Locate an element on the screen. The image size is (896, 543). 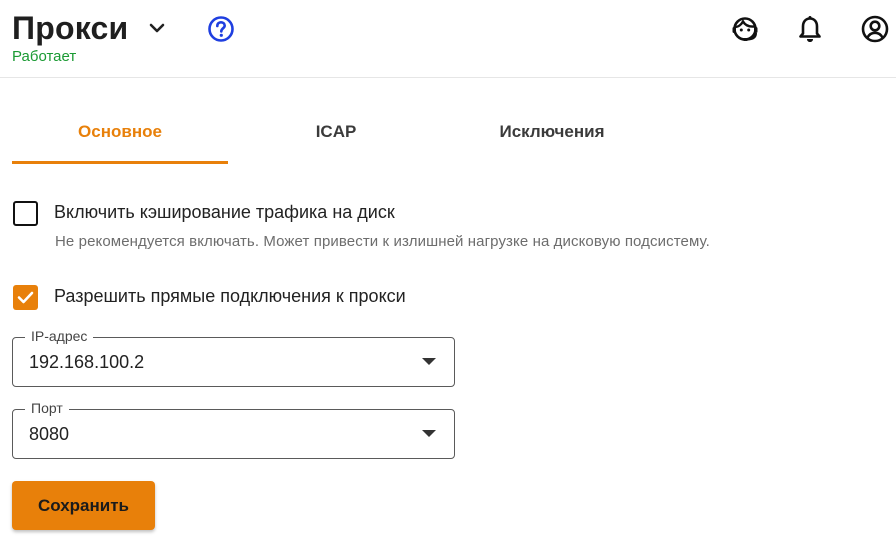
tab-icap: ICAP is located at coordinates (336, 132).